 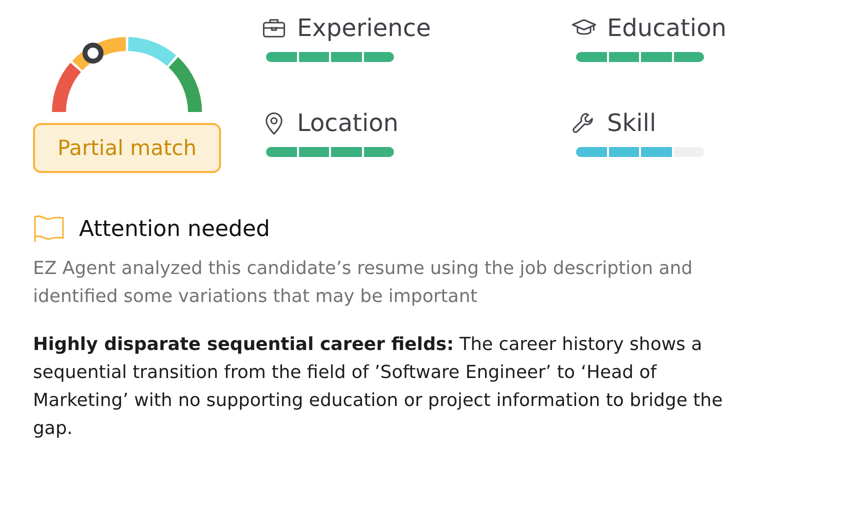 I want to click on attention-title: Attention needed, so click(x=174, y=229).